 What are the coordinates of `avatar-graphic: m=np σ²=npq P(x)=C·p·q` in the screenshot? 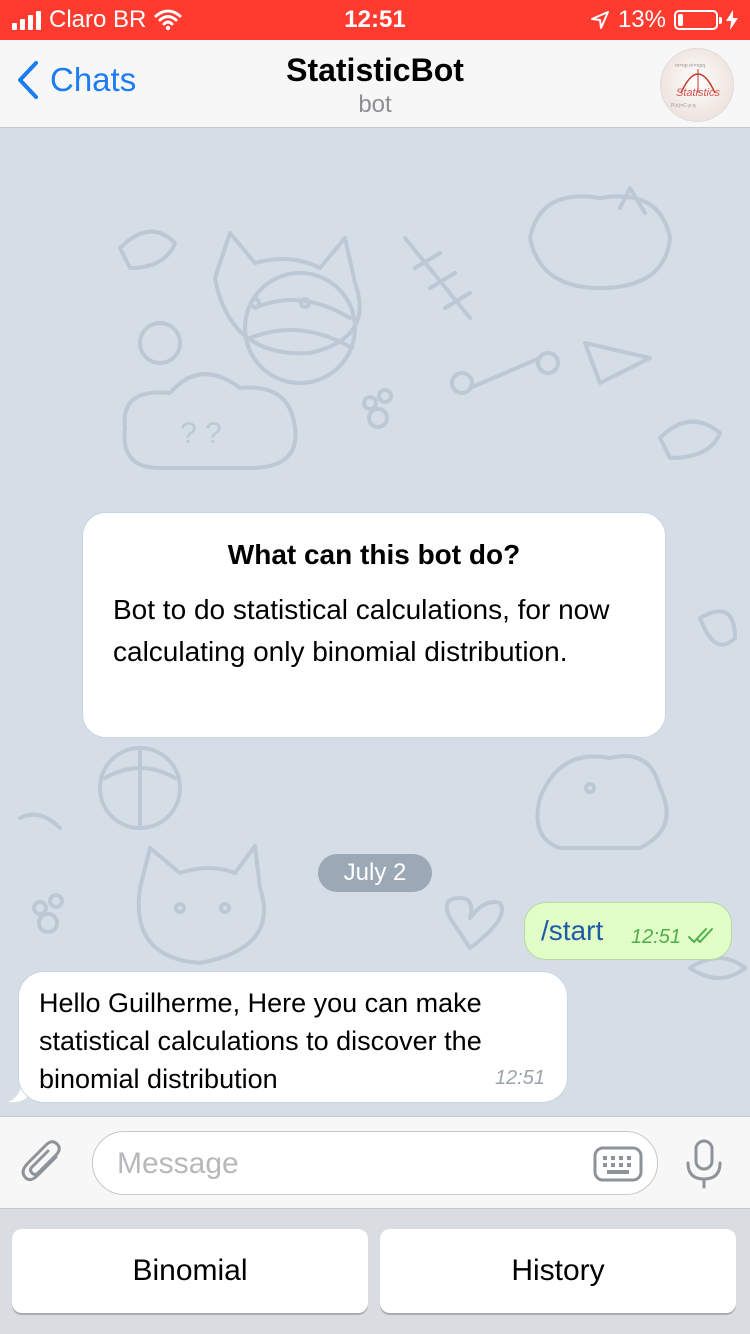 It's located at (693, 86).